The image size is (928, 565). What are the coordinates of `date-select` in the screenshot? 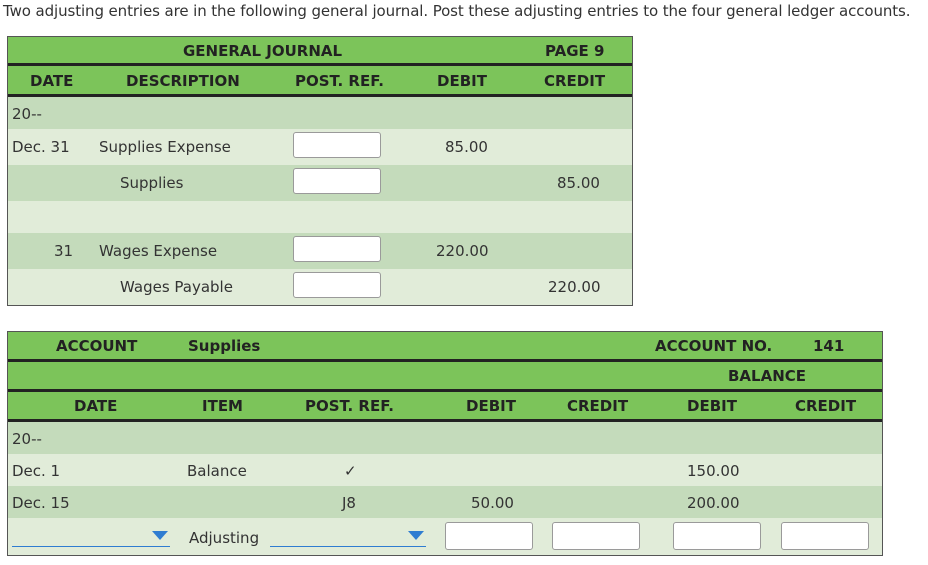 It's located at (91, 536).